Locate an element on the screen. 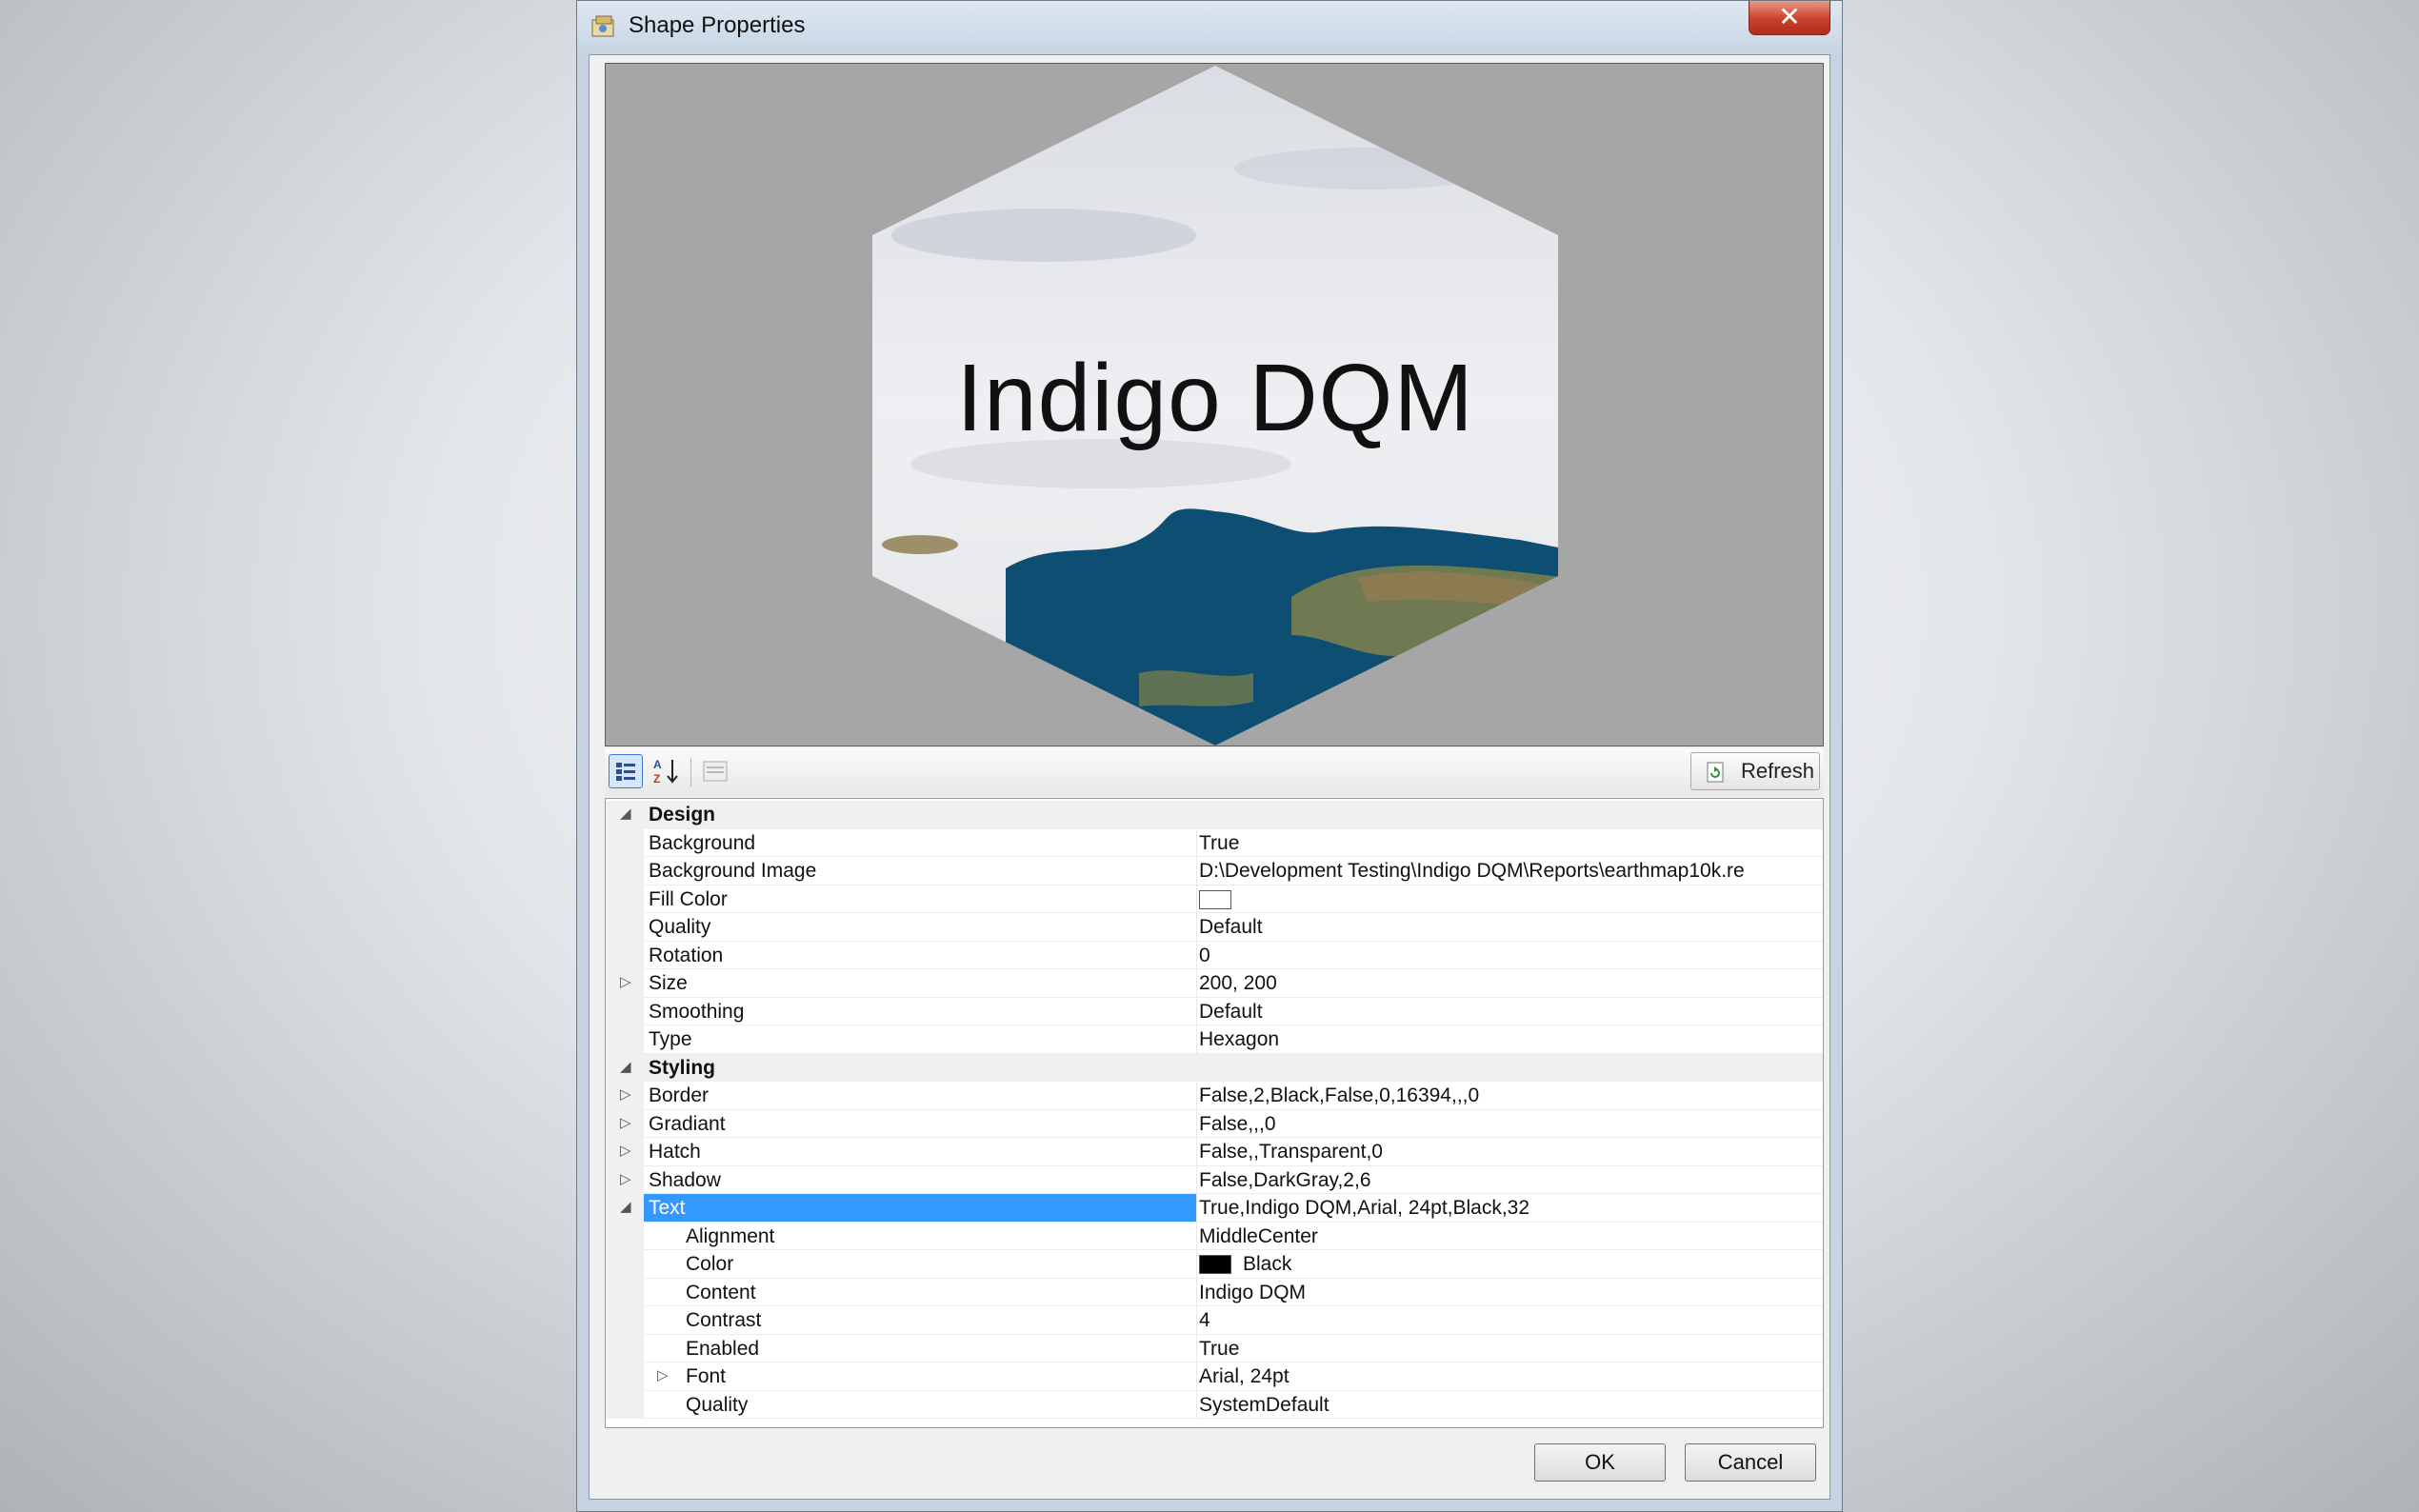 This screenshot has height=1512, width=2419. property-row-hatch: ▷ Hatch False,,Transparent,0 is located at coordinates (1214, 1152).